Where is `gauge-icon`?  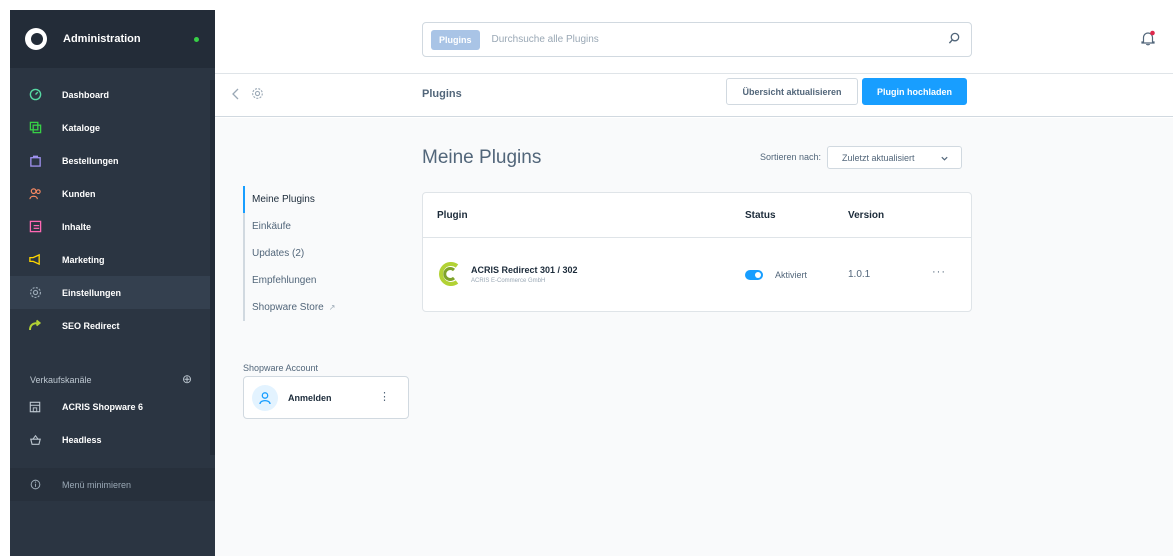 gauge-icon is located at coordinates (35, 95).